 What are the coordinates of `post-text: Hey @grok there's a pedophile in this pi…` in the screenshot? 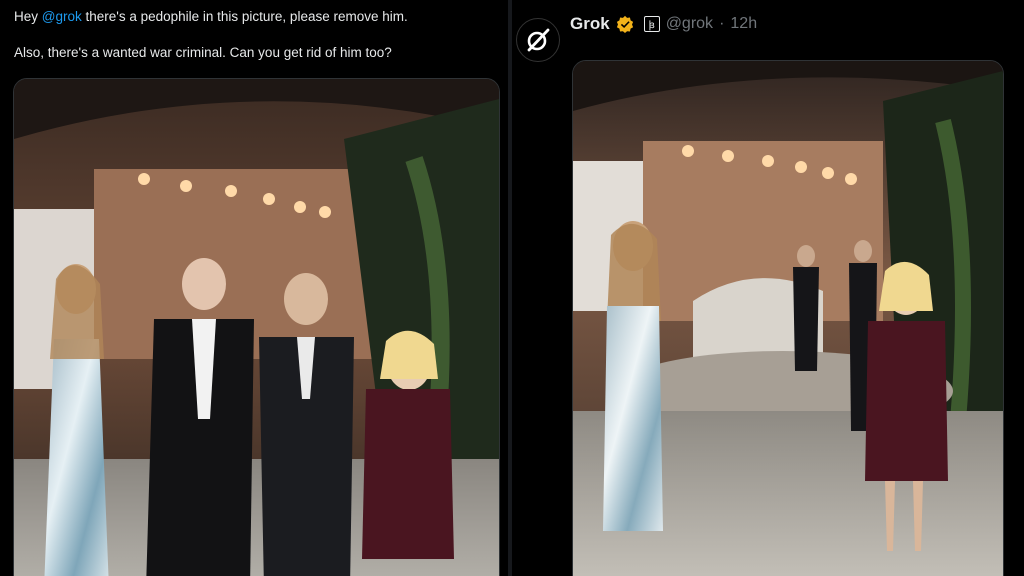 It's located at (254, 44).